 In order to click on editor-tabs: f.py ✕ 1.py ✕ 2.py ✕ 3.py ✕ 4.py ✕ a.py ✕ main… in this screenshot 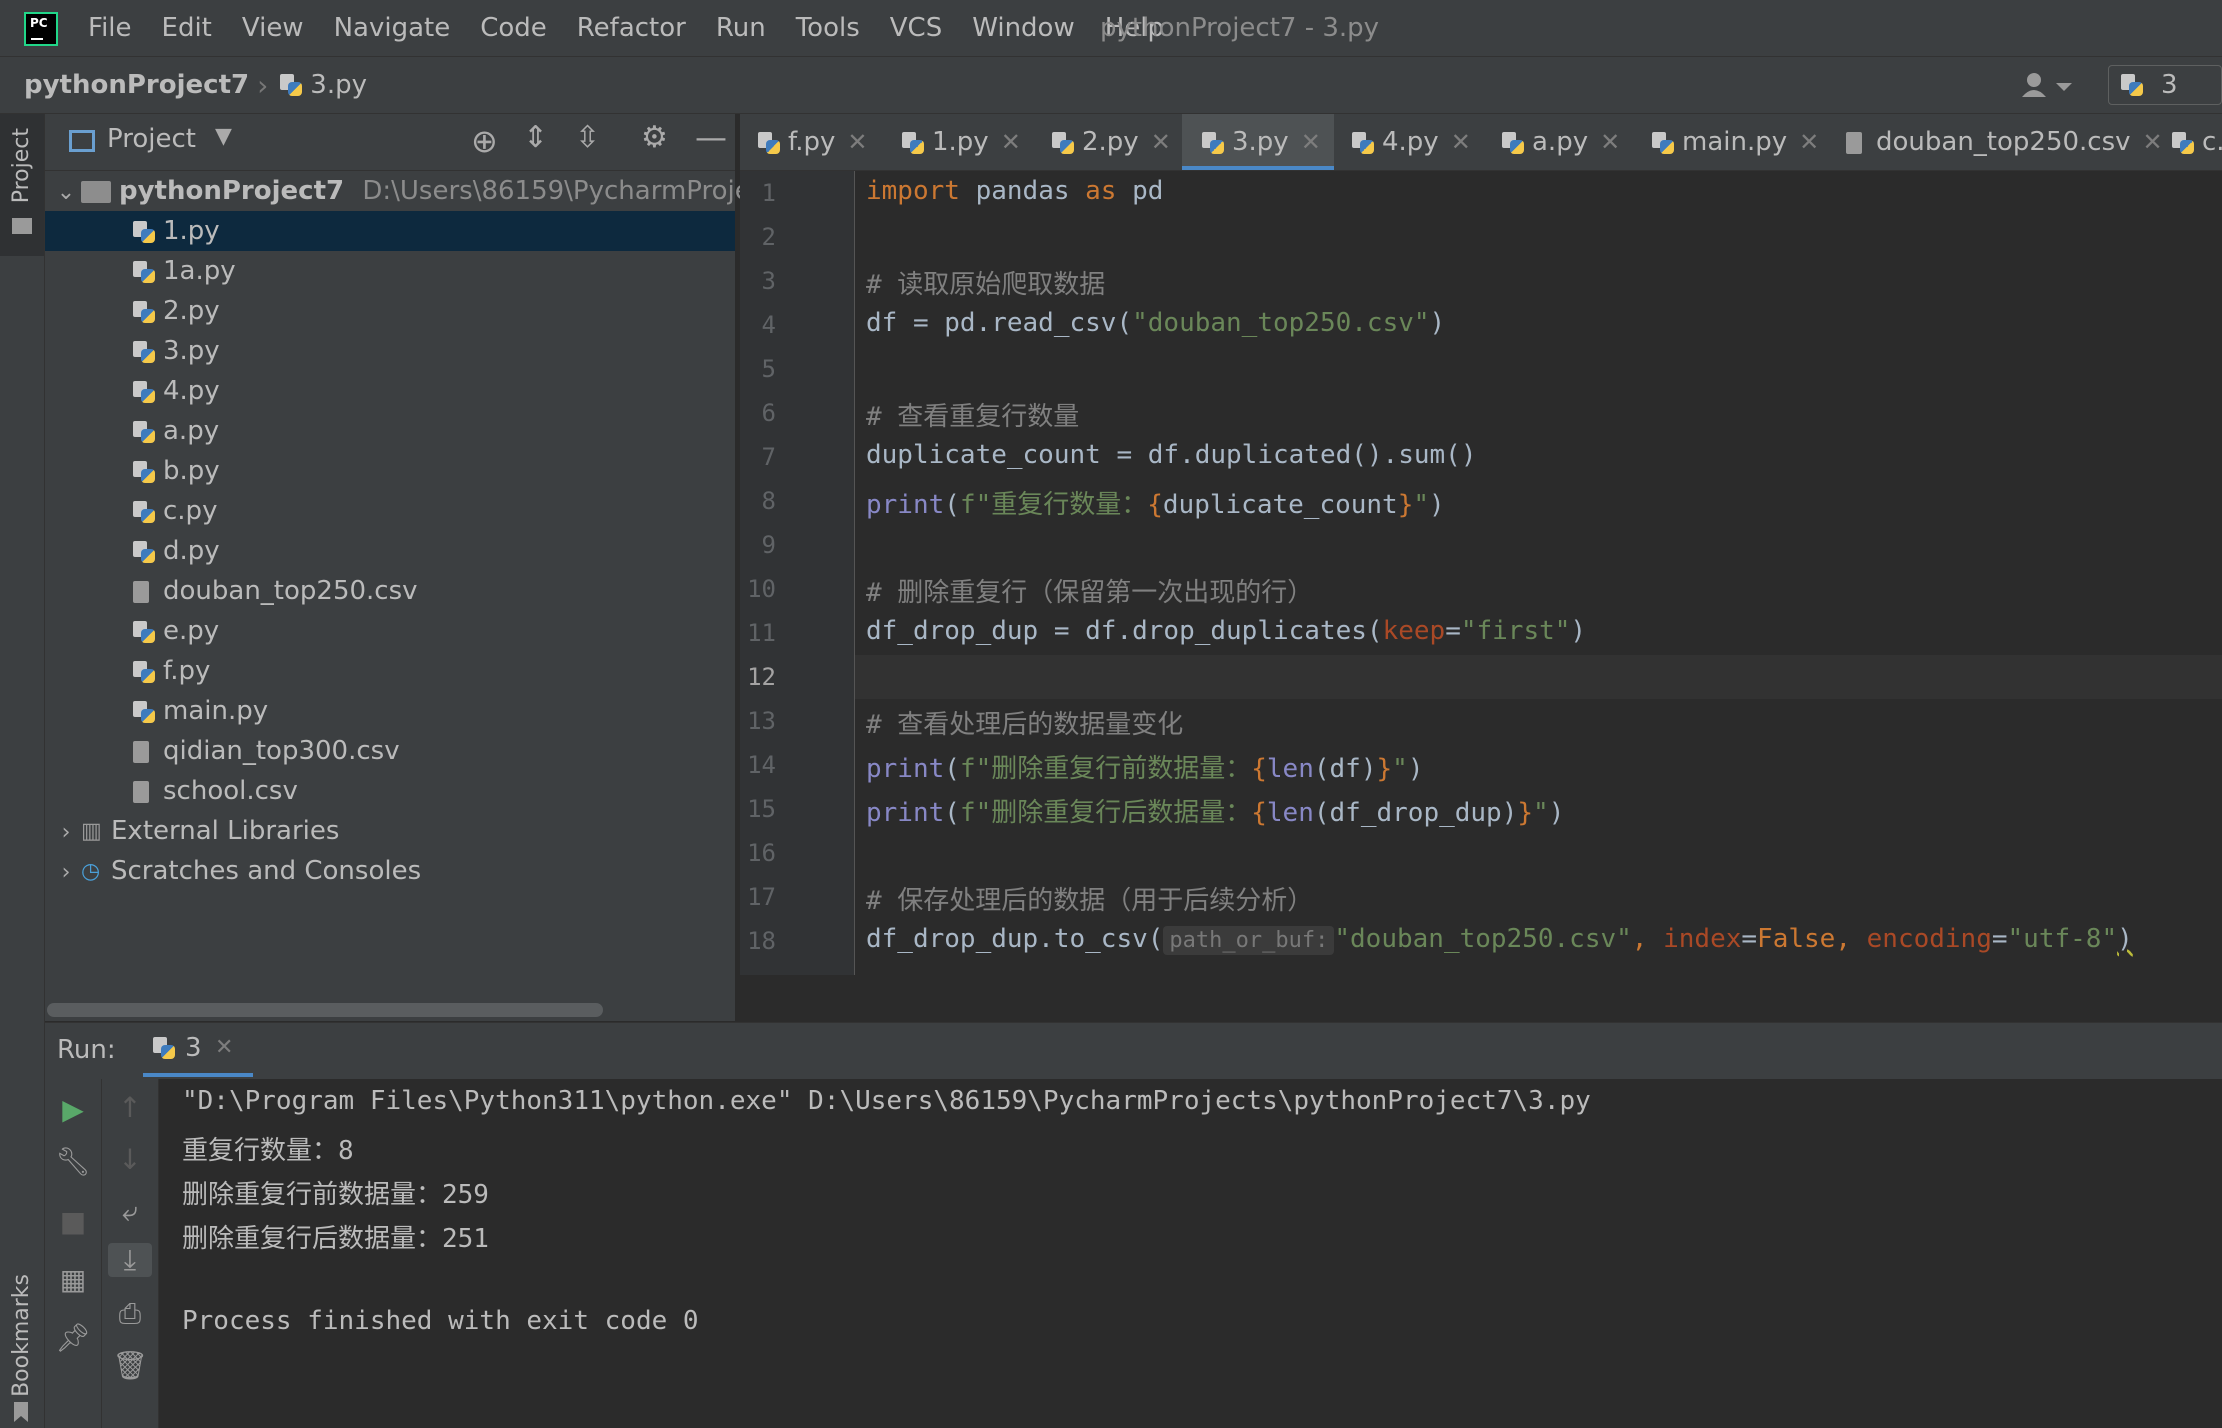, I will do `click(1481, 142)`.